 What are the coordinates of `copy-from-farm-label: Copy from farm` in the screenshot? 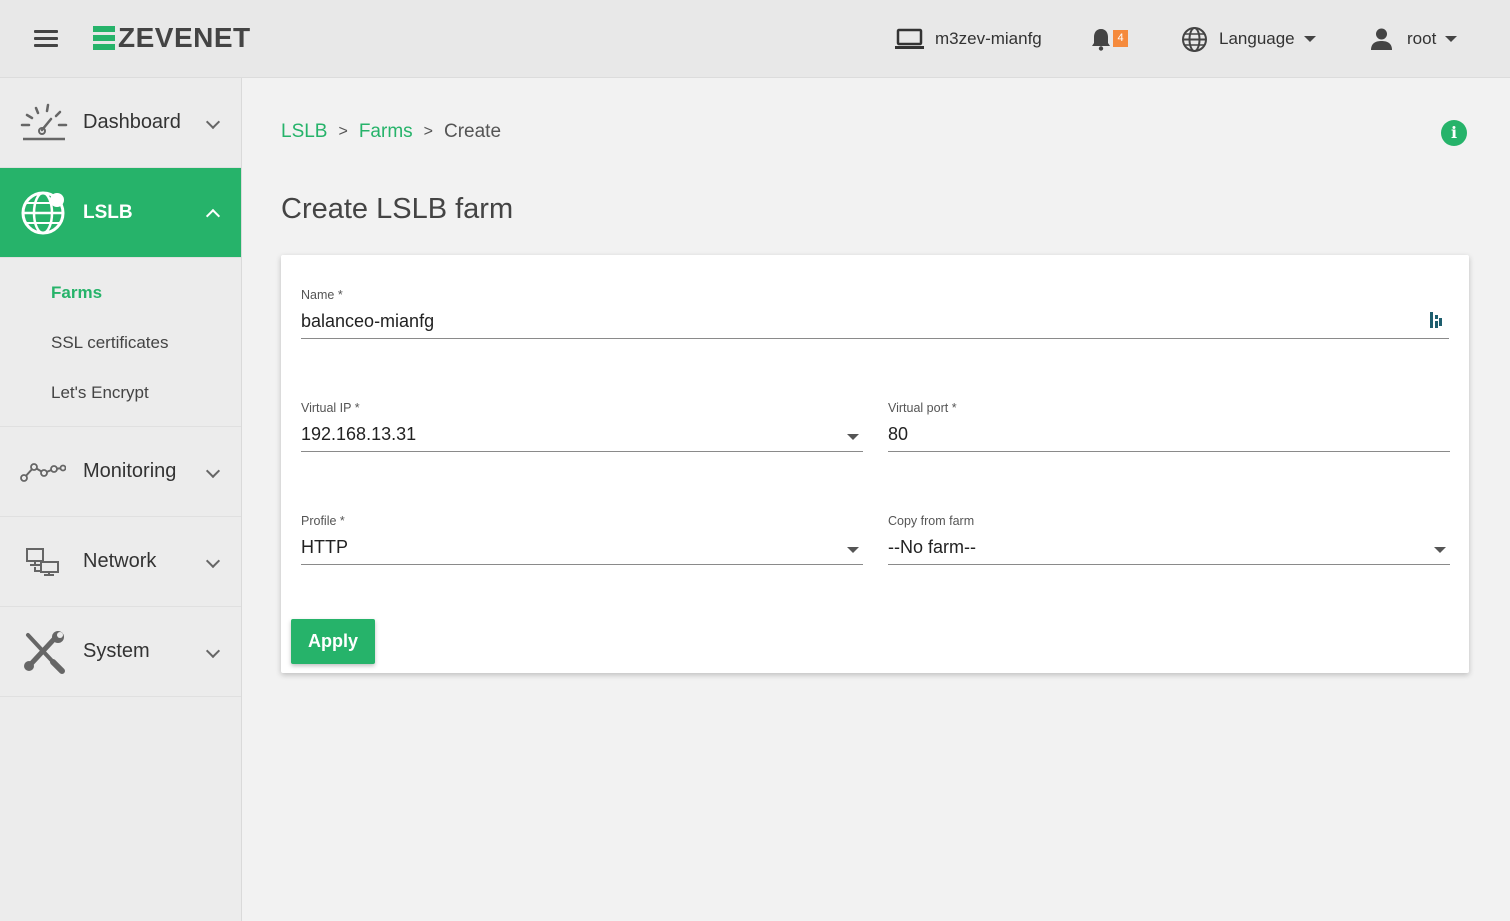 It's located at (931, 521).